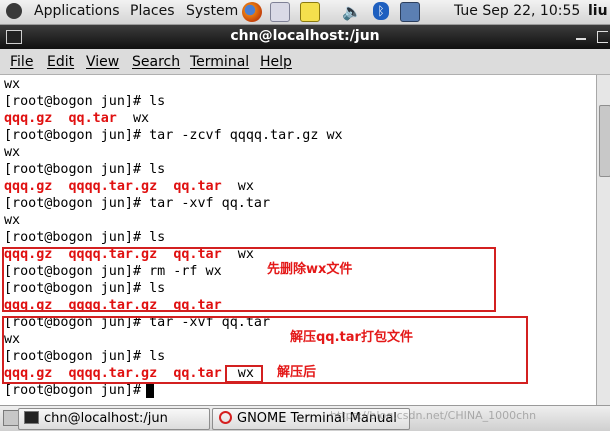 The image size is (610, 431). I want to click on system-menu: System, so click(212, 11).